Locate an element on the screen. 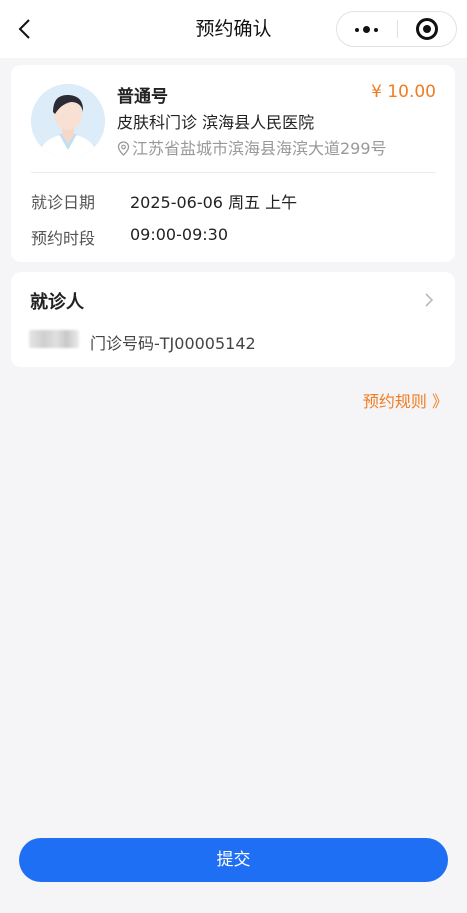  location-pin-icon is located at coordinates (123, 148).